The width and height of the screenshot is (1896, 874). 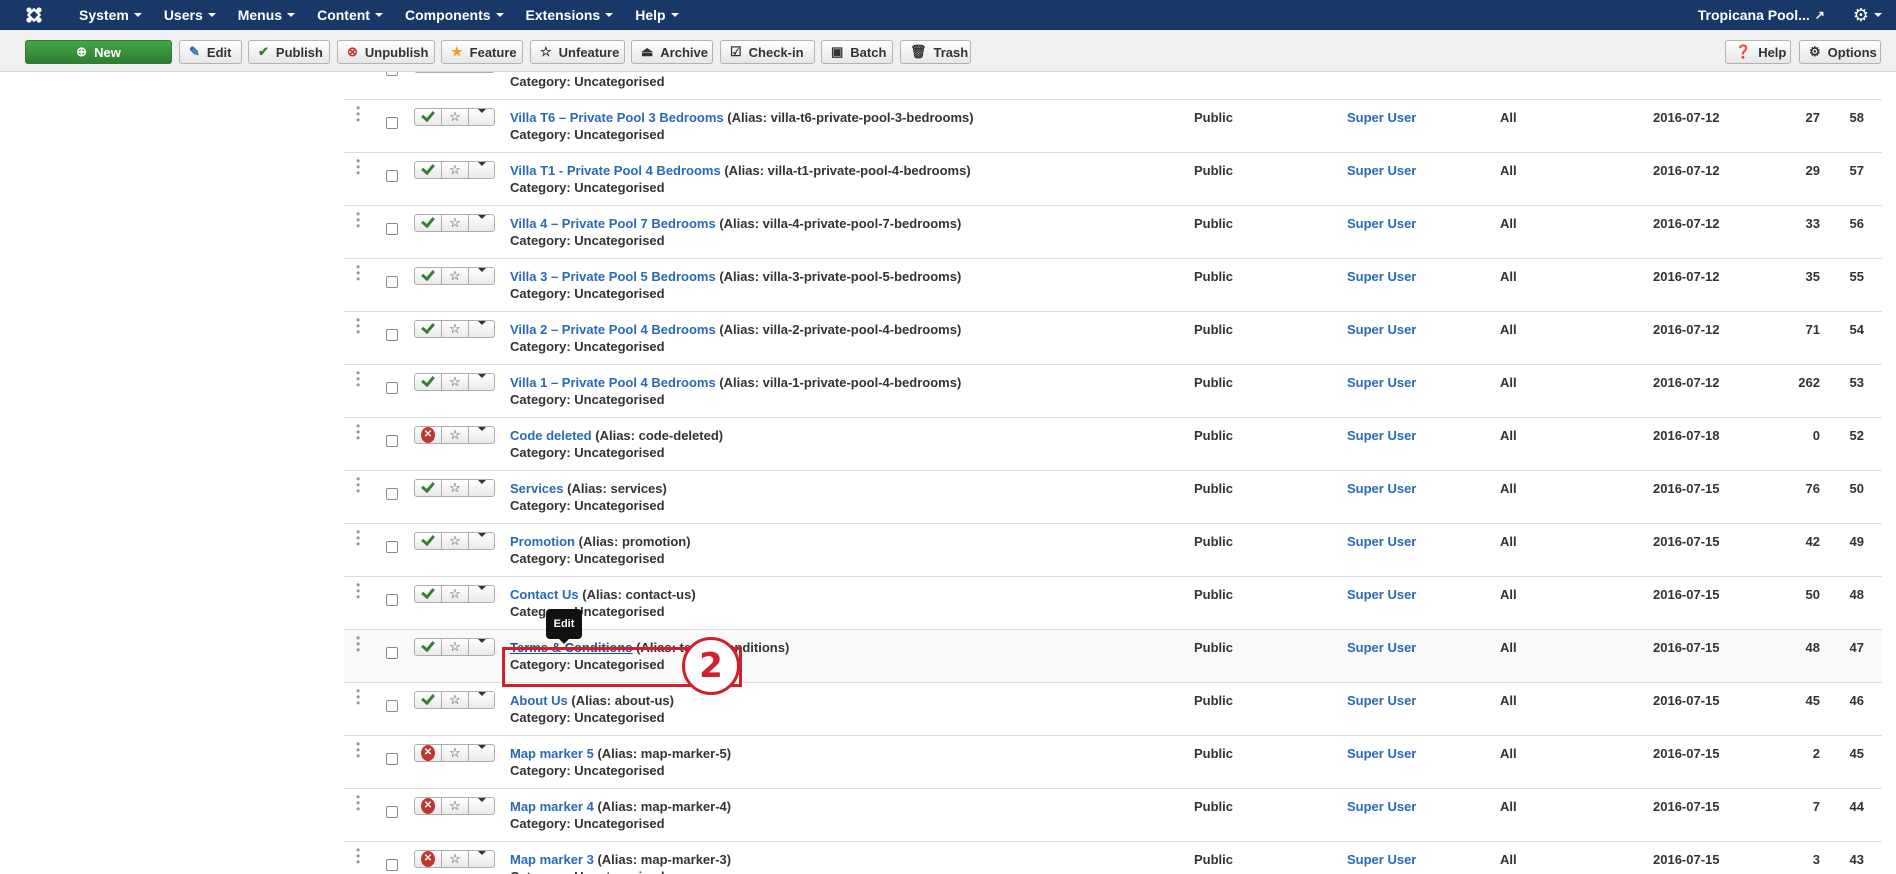 I want to click on site-link: Tropicana Pool... ↗, so click(x=1761, y=15).